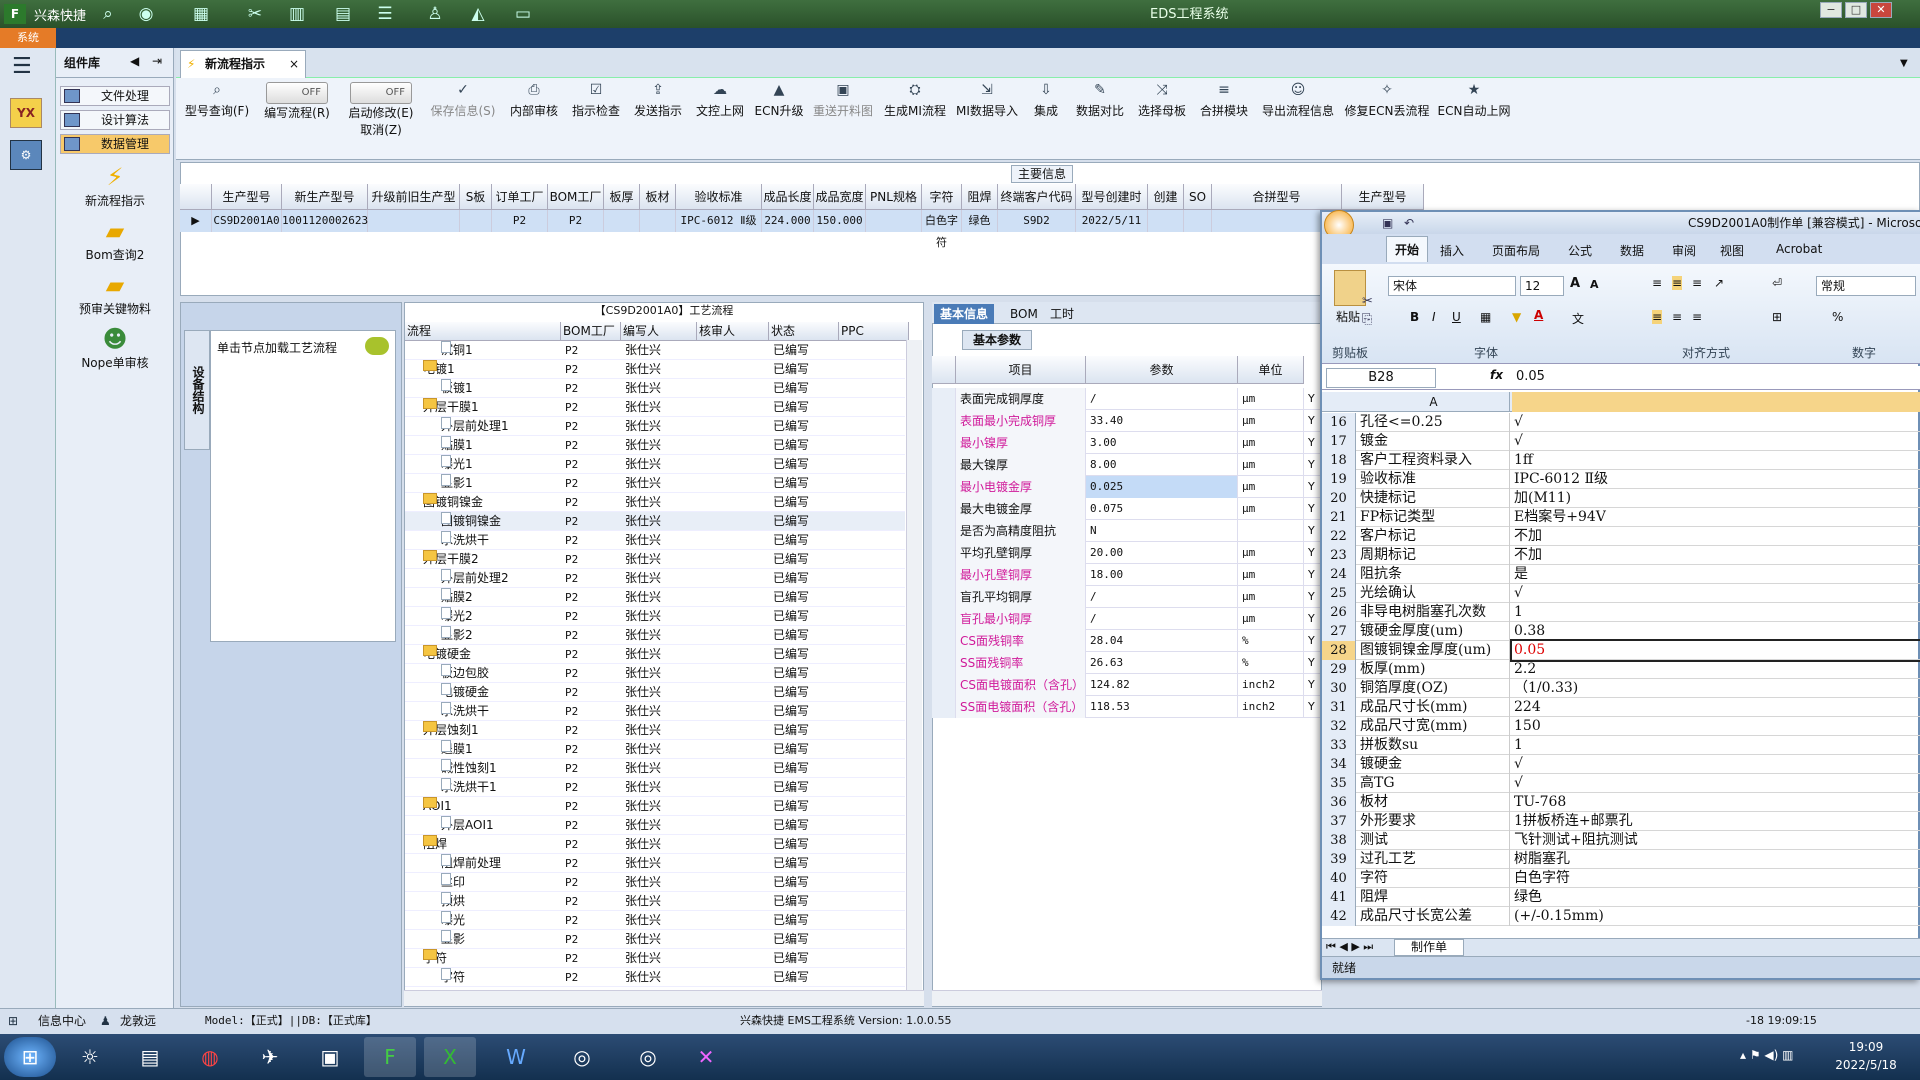 The height and width of the screenshot is (1080, 1920). What do you see at coordinates (1162, 100) in the screenshot?
I see `select-master-button: ⤨ 选择母板` at bounding box center [1162, 100].